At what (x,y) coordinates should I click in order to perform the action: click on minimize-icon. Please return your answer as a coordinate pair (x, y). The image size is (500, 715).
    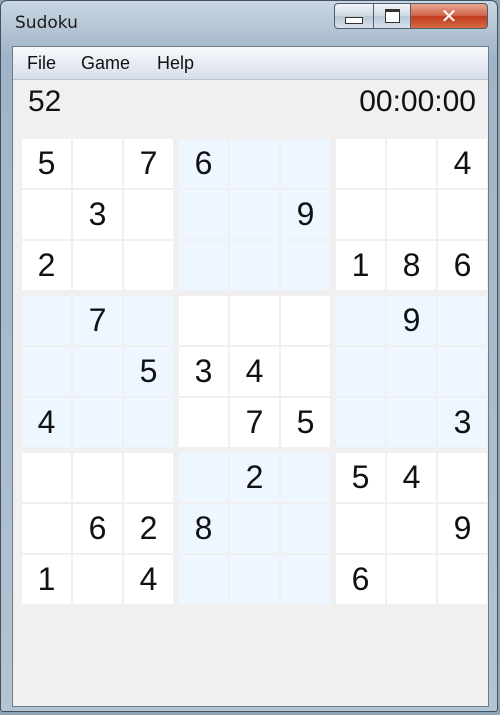
    Looking at the image, I should click on (354, 20).